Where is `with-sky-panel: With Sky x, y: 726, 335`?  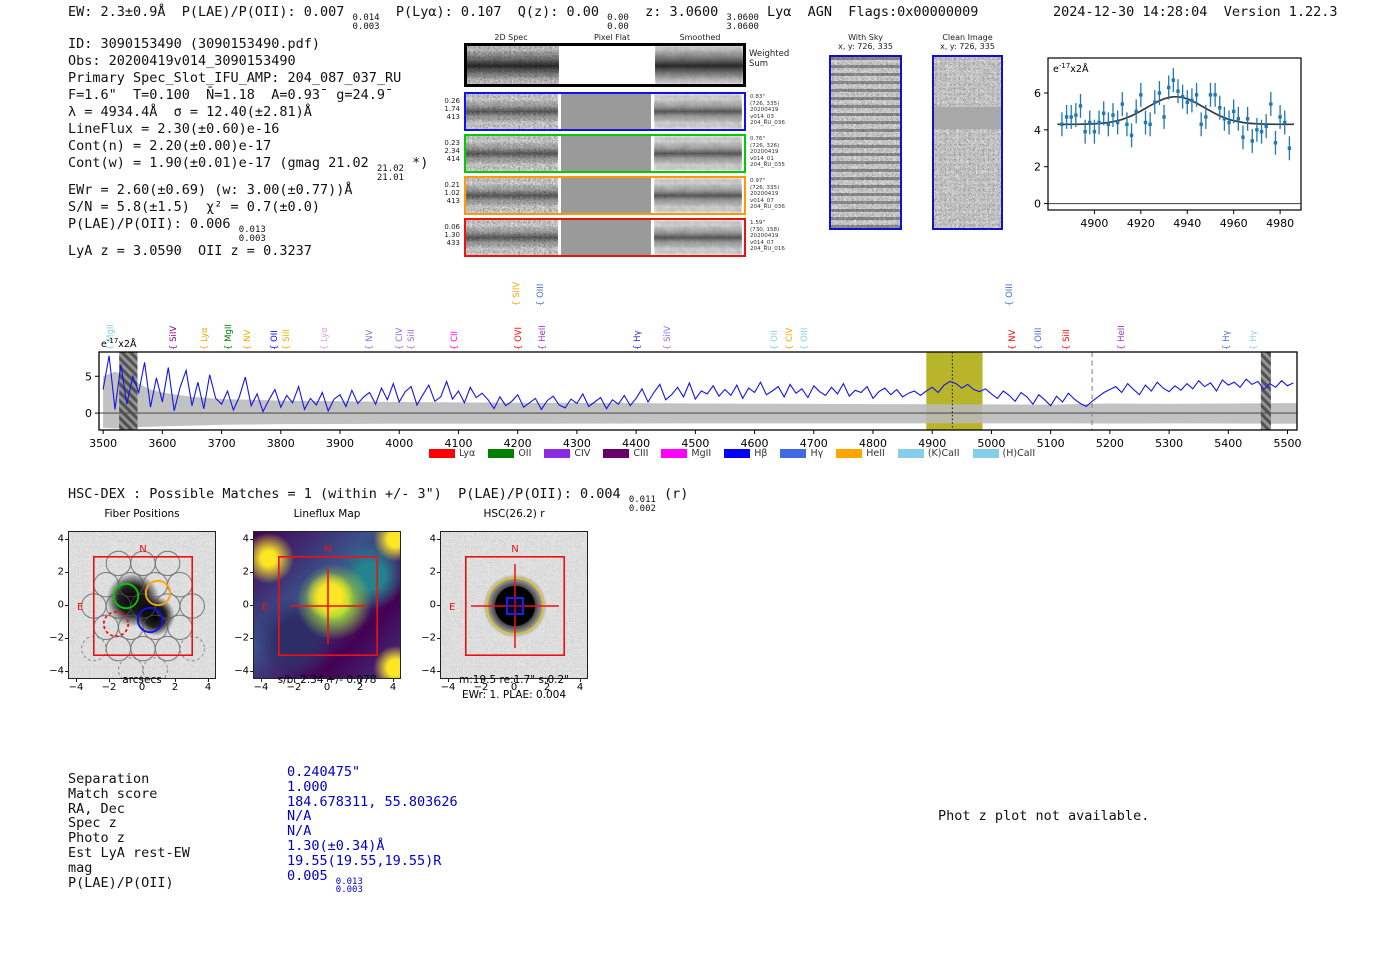 with-sky-panel: With Sky x, y: 726, 335 is located at coordinates (865, 131).